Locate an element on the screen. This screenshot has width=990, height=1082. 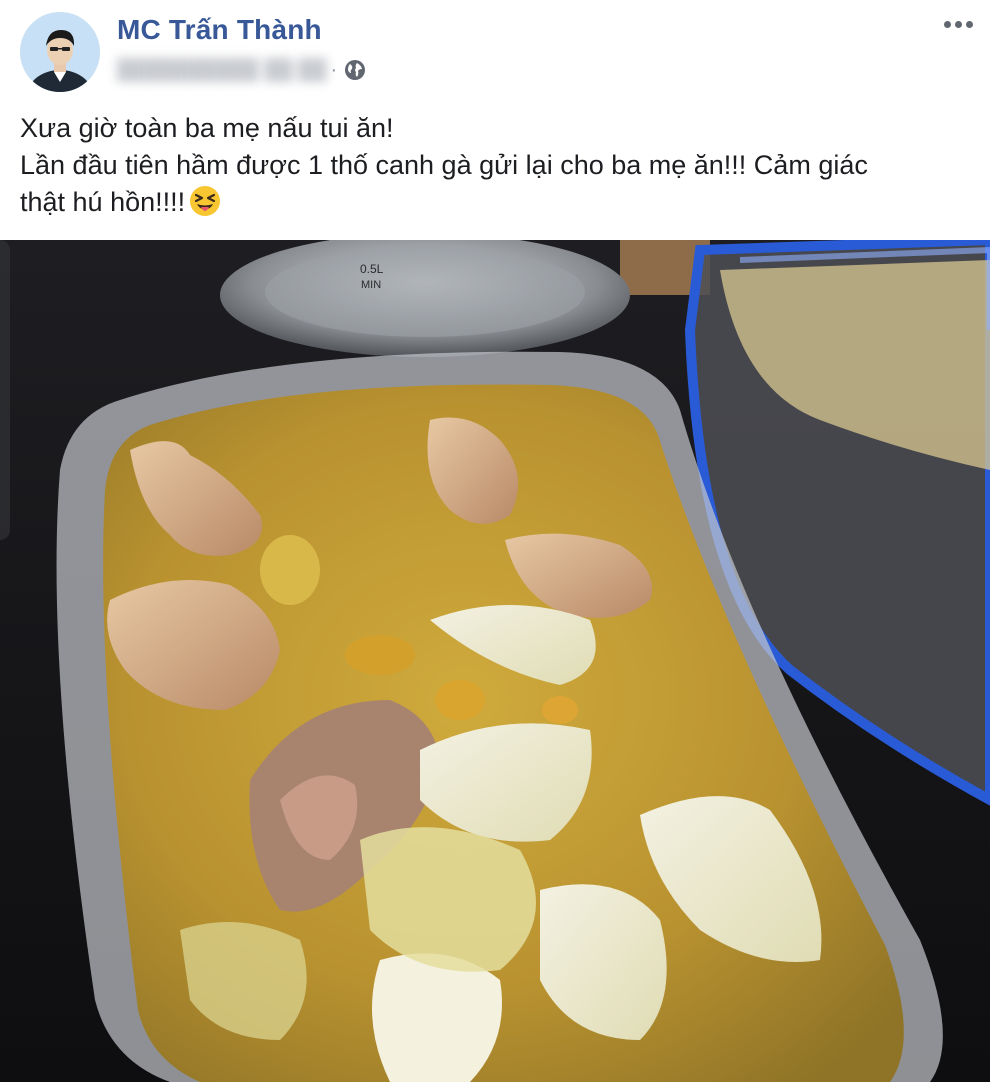
post-meta: ██████████ ██:██ · is located at coordinates (242, 70).